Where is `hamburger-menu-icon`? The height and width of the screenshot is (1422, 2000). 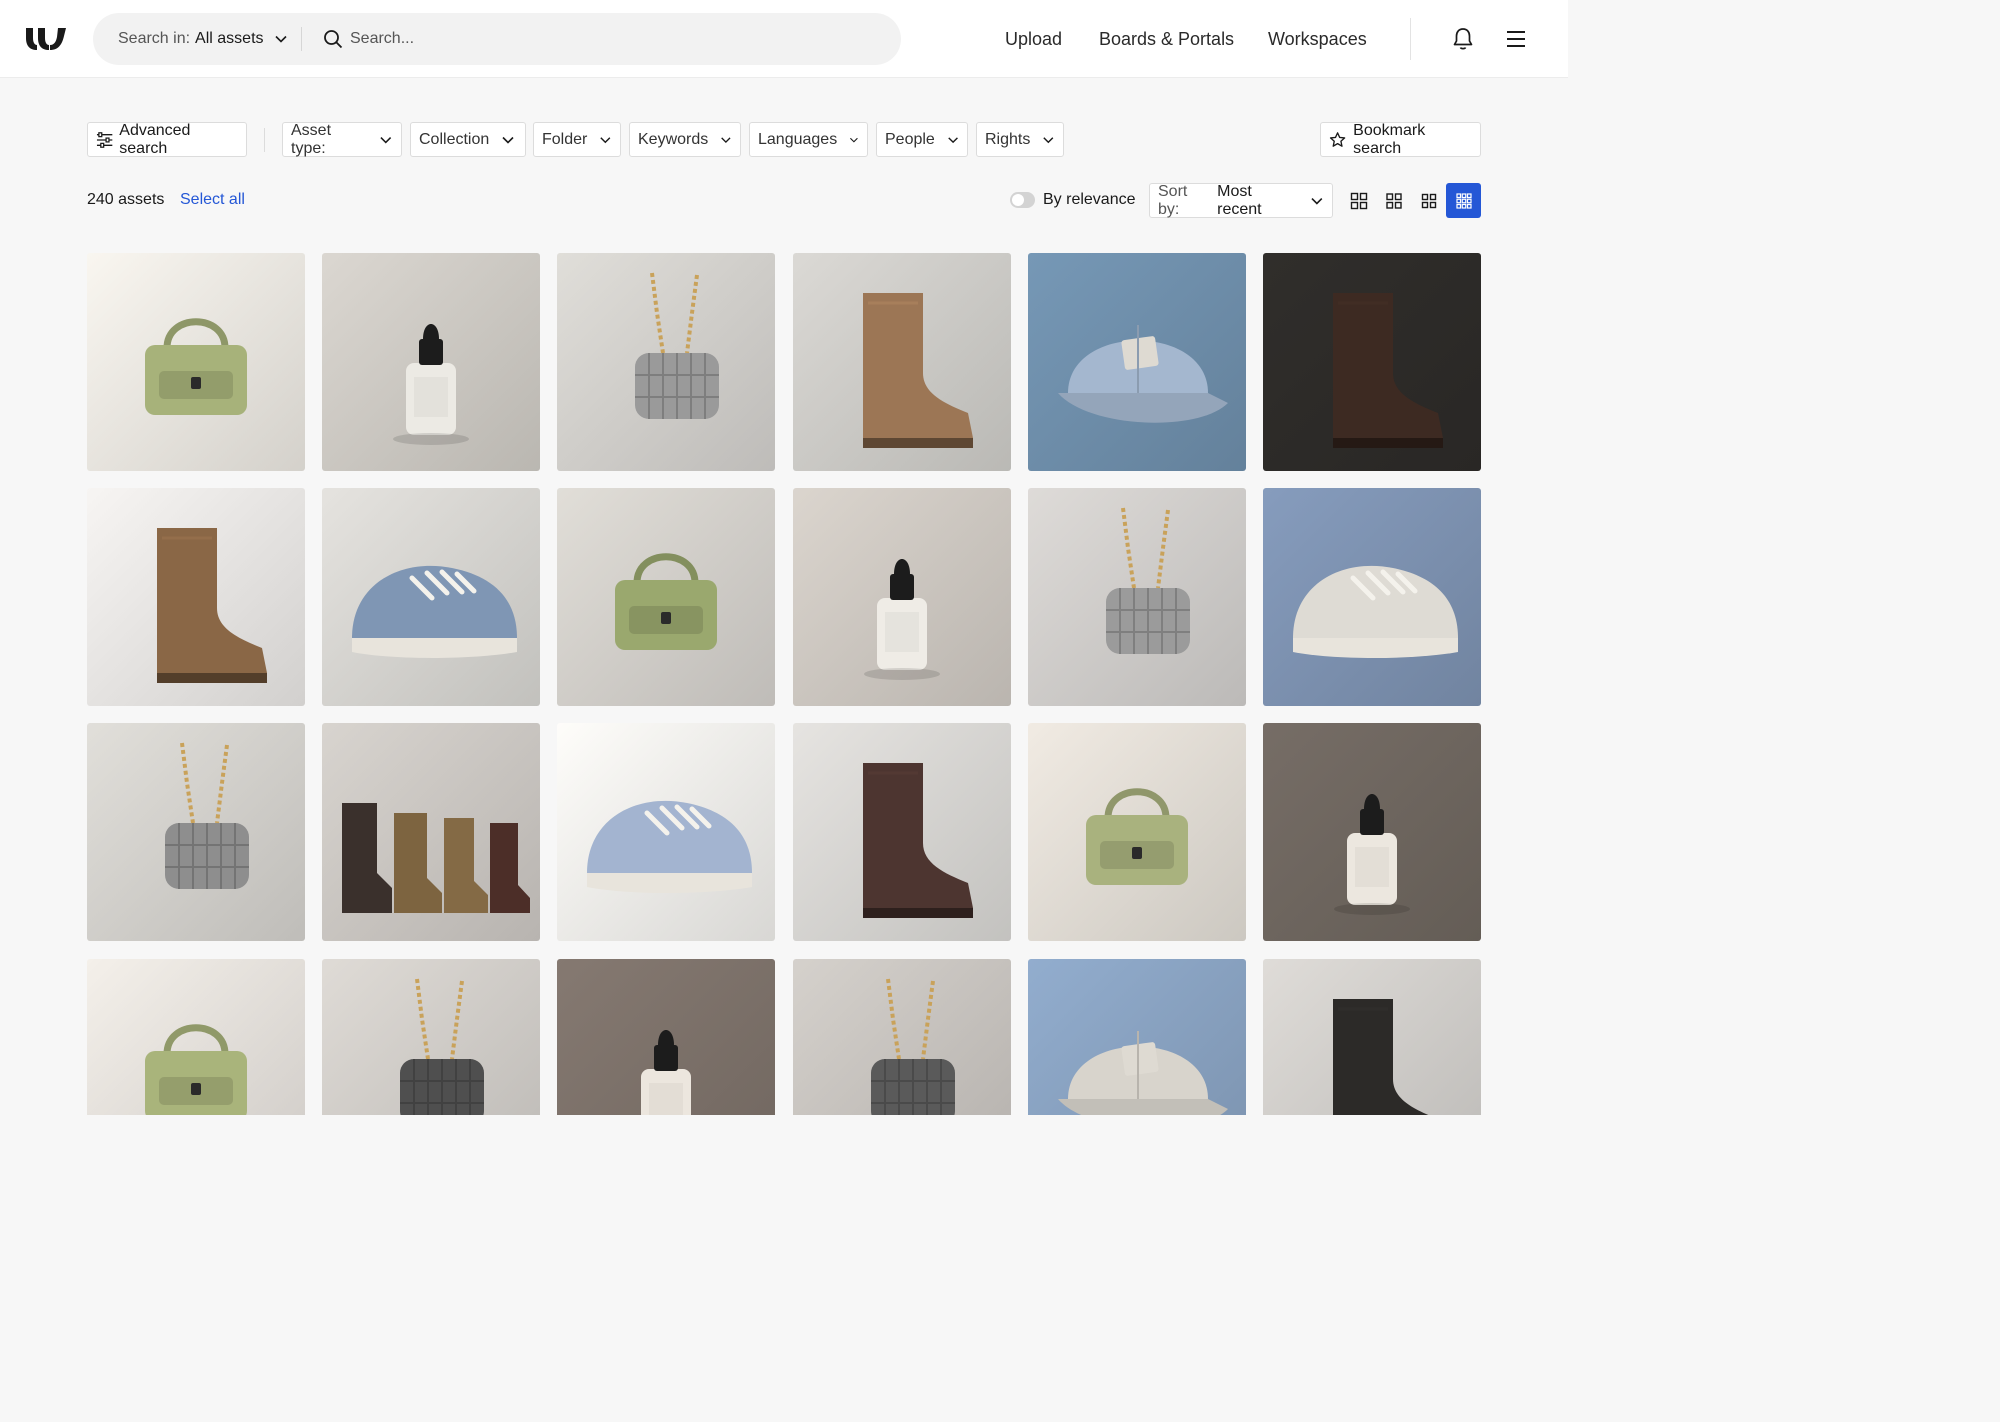
hamburger-menu-icon is located at coordinates (1516, 39).